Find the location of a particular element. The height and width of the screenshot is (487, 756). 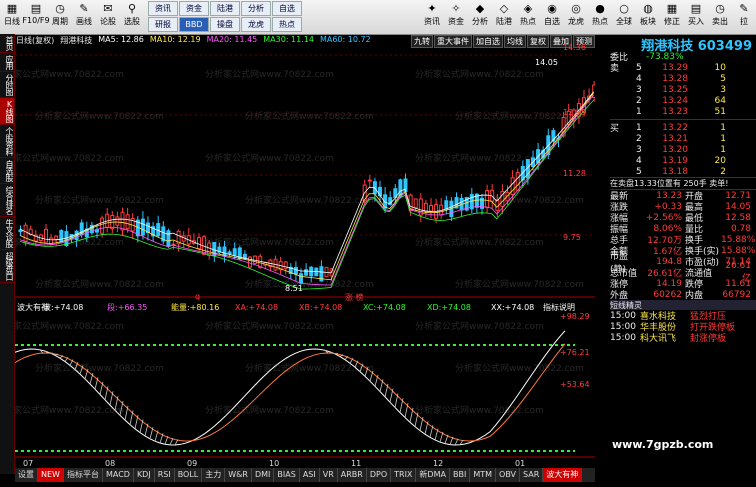

quick-link: 操盘 is located at coordinates (225, 24).